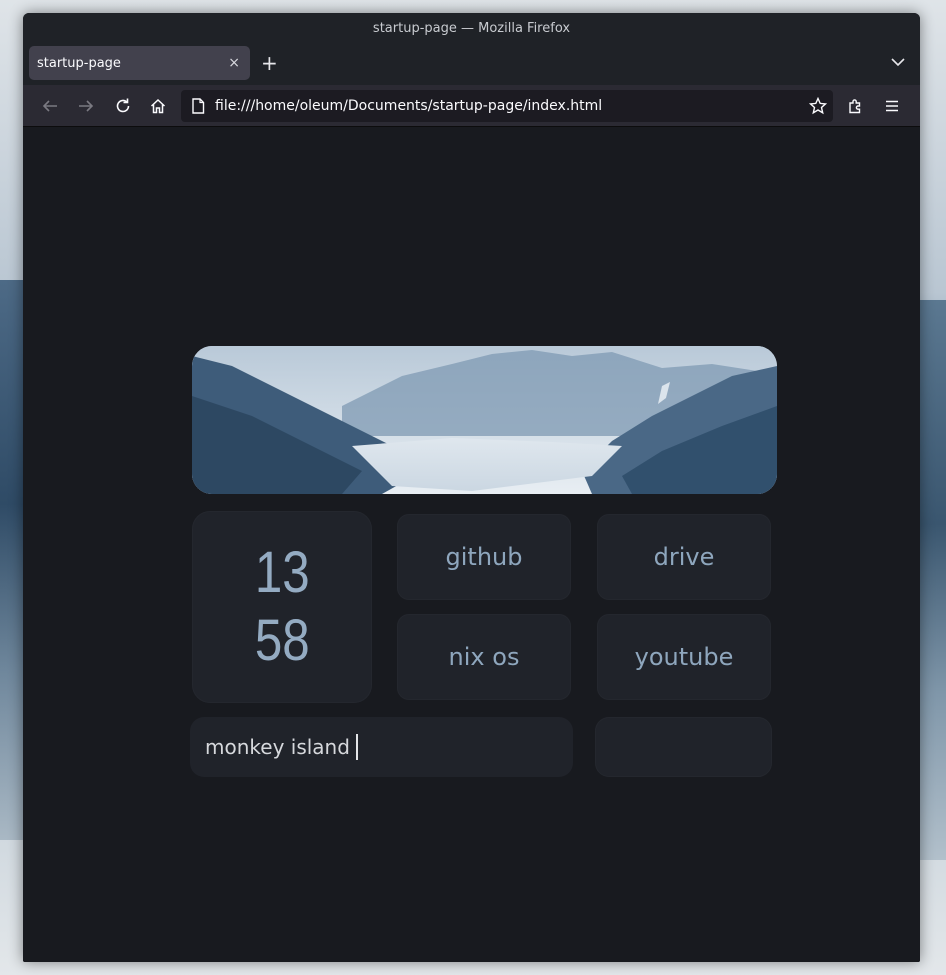  Describe the element at coordinates (684, 657) in the screenshot. I see `link-youtube: youtube` at that location.